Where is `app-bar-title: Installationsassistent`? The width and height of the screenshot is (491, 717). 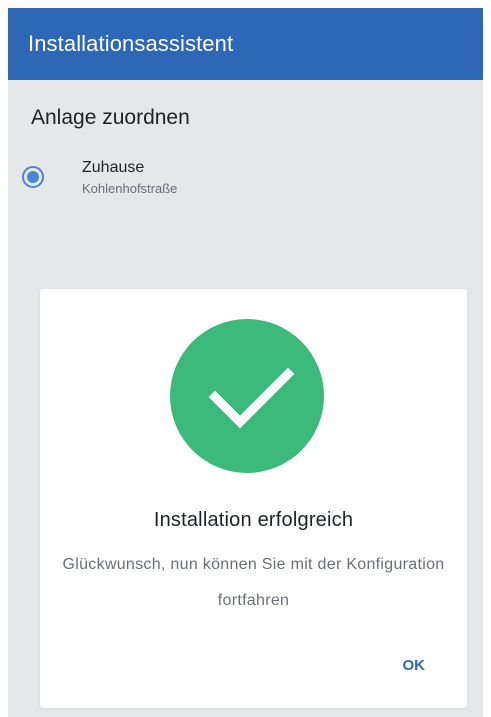
app-bar-title: Installationsassistent is located at coordinates (131, 43).